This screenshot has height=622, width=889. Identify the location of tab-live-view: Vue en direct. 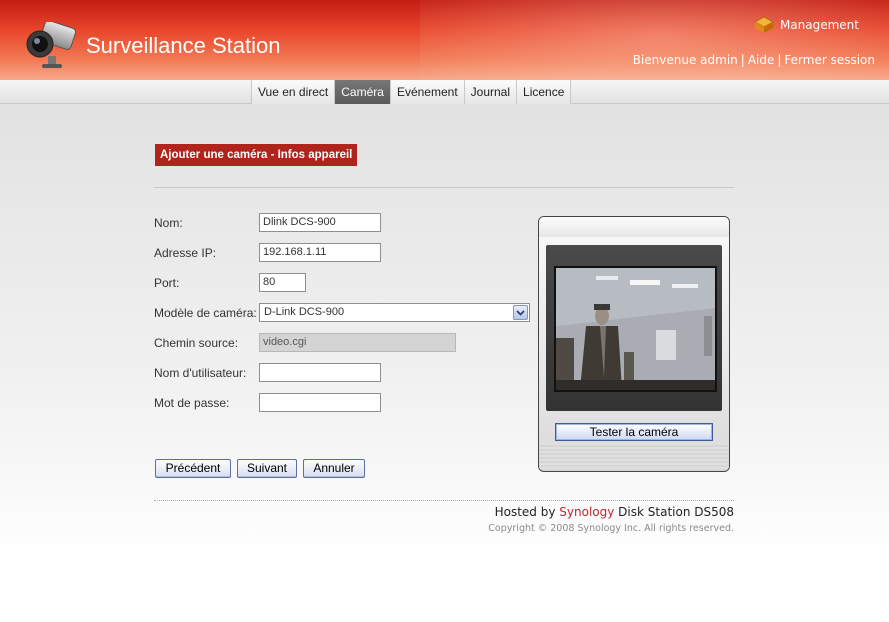
(293, 92).